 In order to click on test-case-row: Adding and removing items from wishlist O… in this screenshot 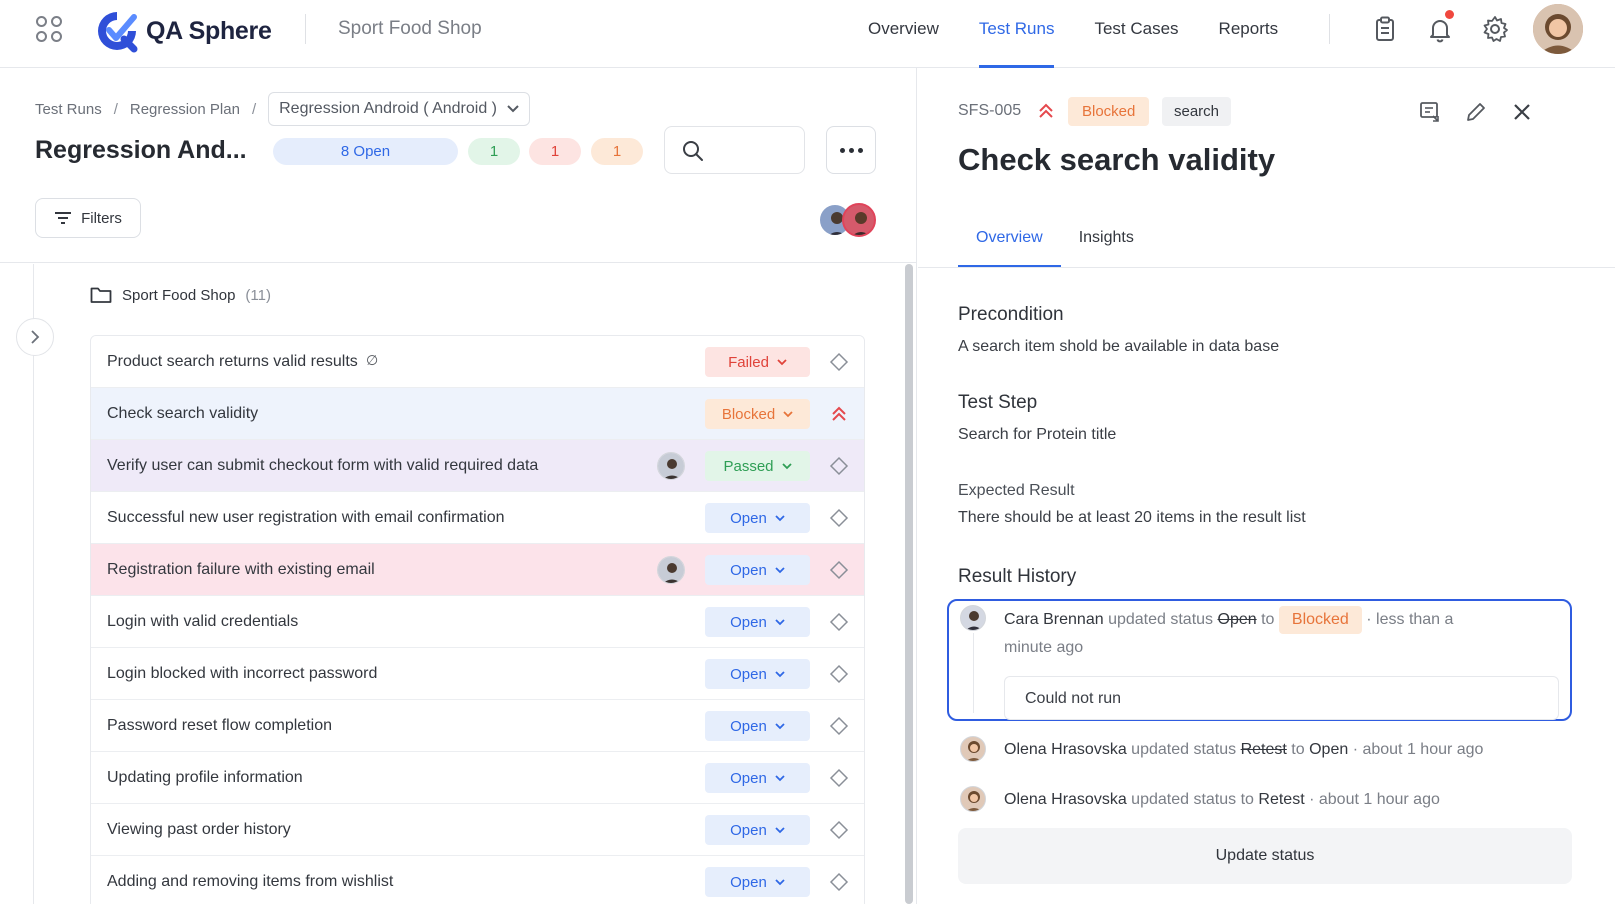, I will do `click(477, 880)`.